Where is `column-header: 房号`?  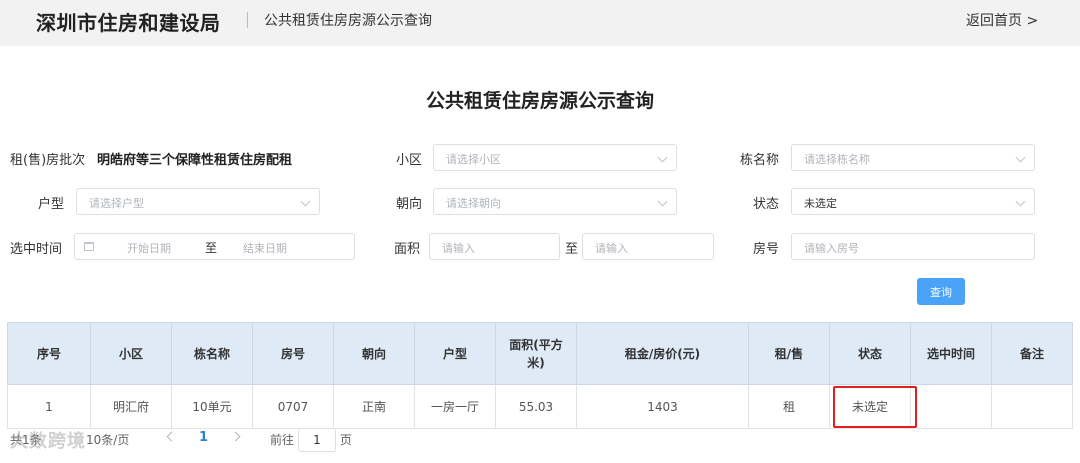
column-header: 房号 is located at coordinates (293, 353).